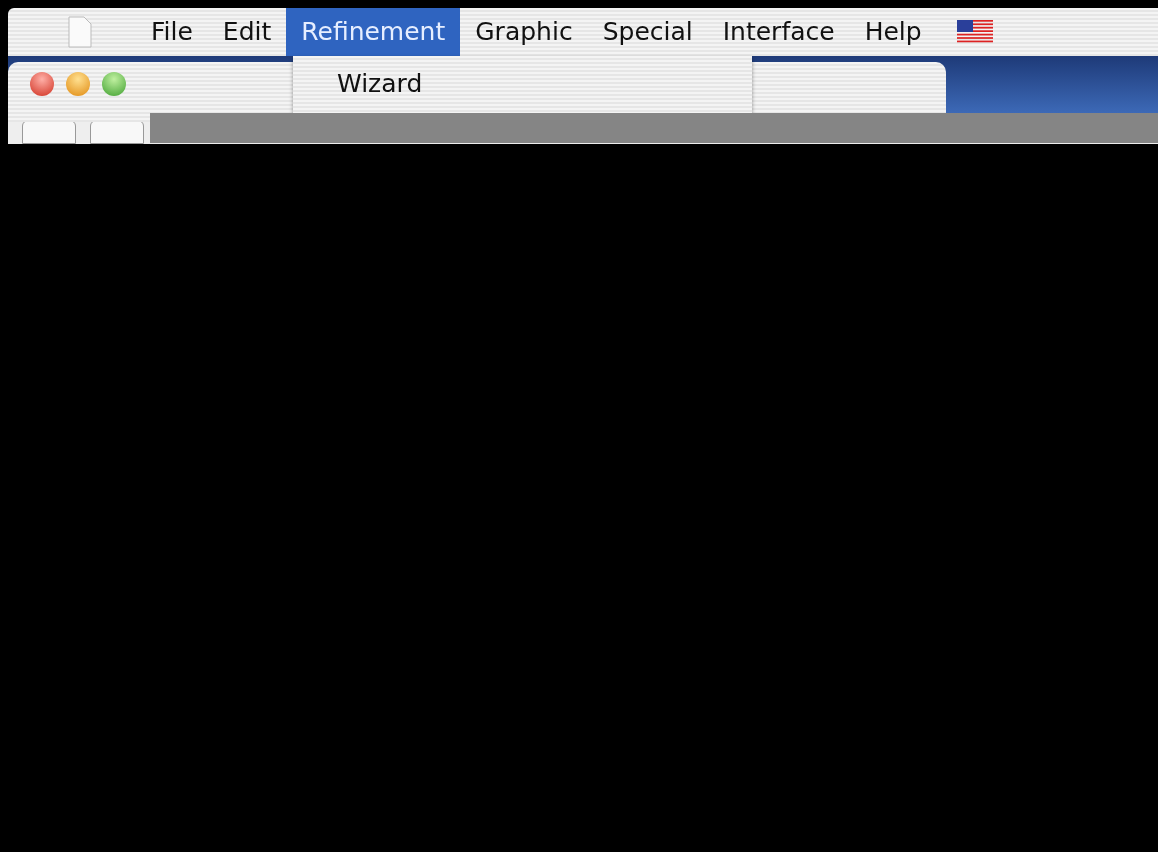 The width and height of the screenshot is (1158, 852). Describe the element at coordinates (778, 32) in the screenshot. I see `menu-item: Interface` at that location.